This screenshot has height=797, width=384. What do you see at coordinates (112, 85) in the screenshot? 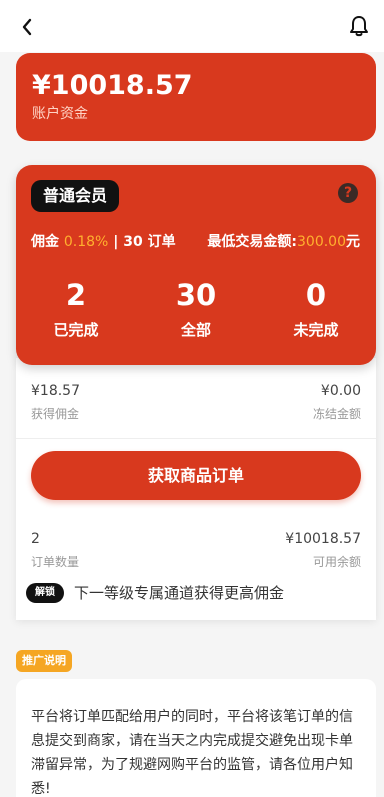
I see `balance-amount: ¥10018.57` at bounding box center [112, 85].